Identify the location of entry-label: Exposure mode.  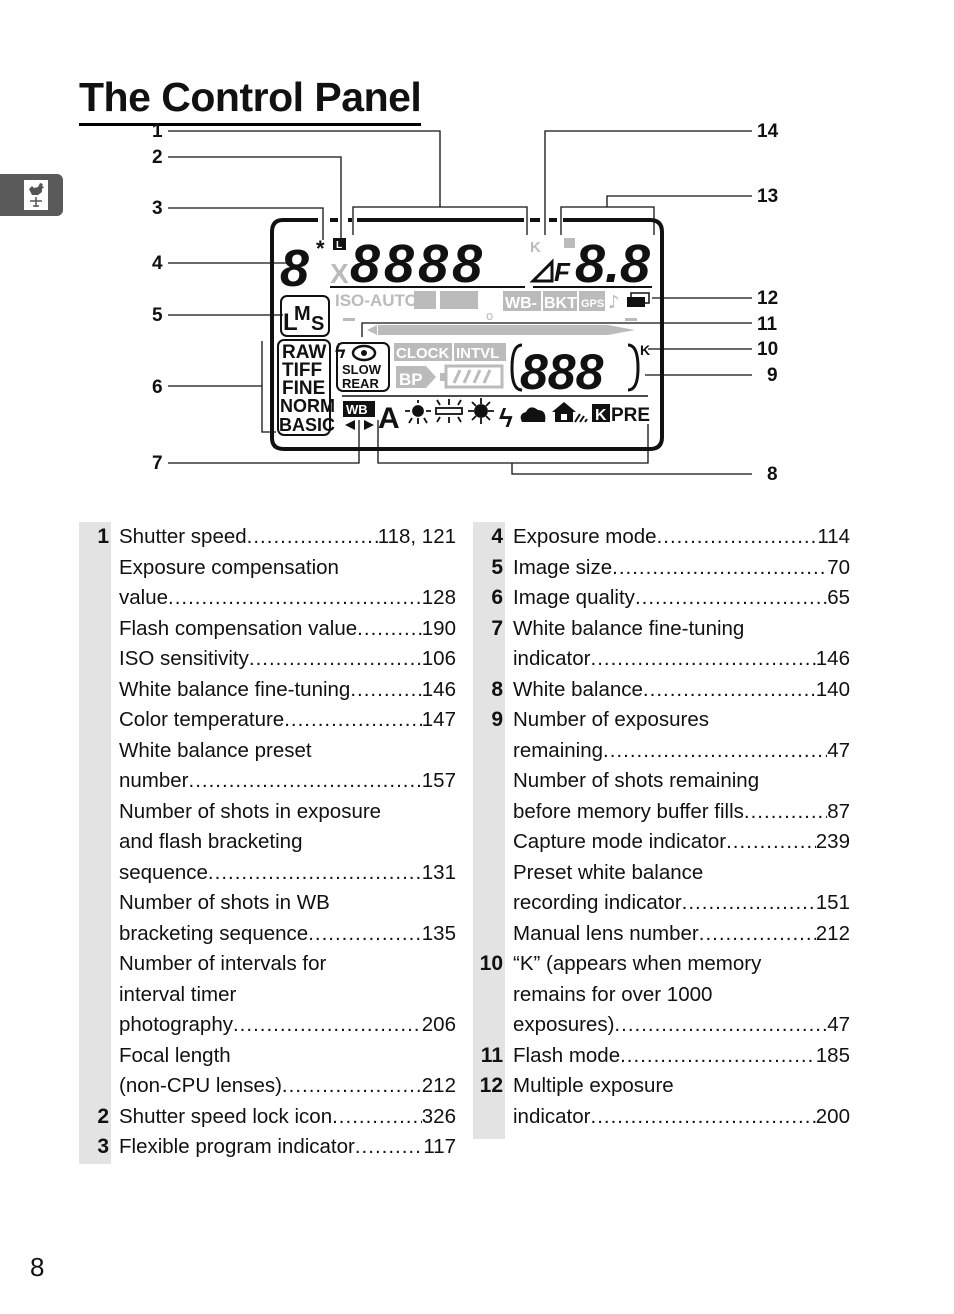
(585, 536).